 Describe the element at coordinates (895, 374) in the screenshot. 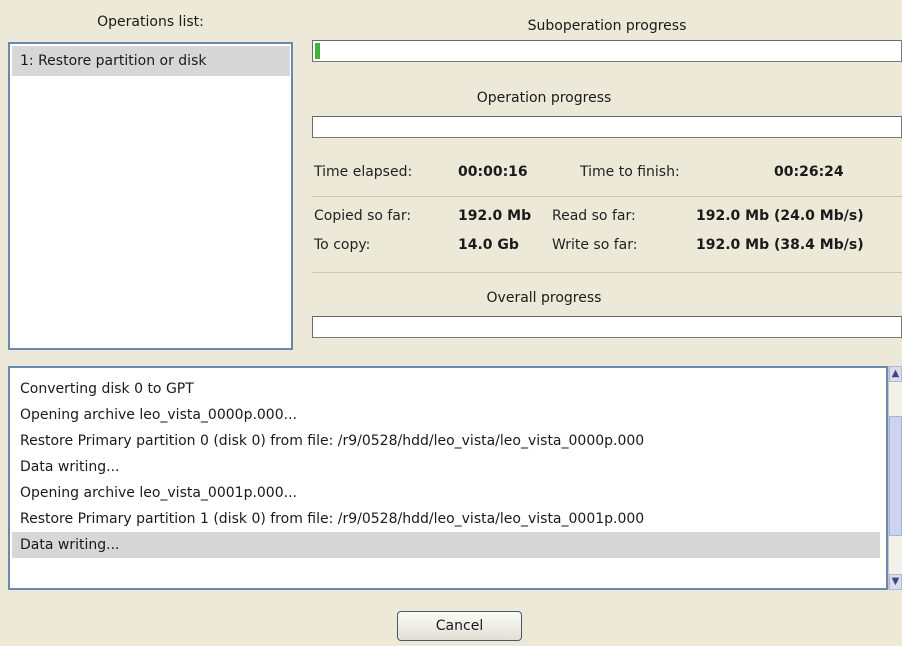

I see `scroll-up-icon: ▲` at that location.